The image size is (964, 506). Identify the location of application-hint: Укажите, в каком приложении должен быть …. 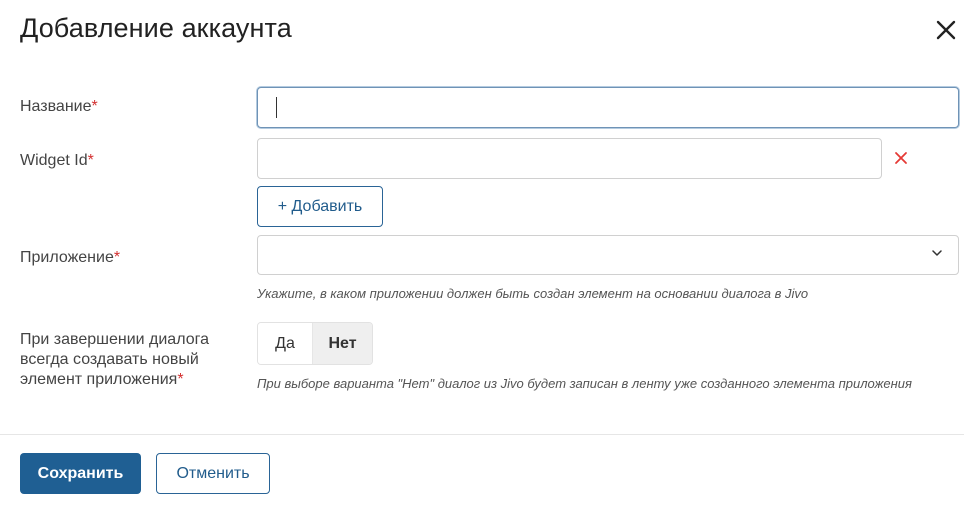
(533, 293).